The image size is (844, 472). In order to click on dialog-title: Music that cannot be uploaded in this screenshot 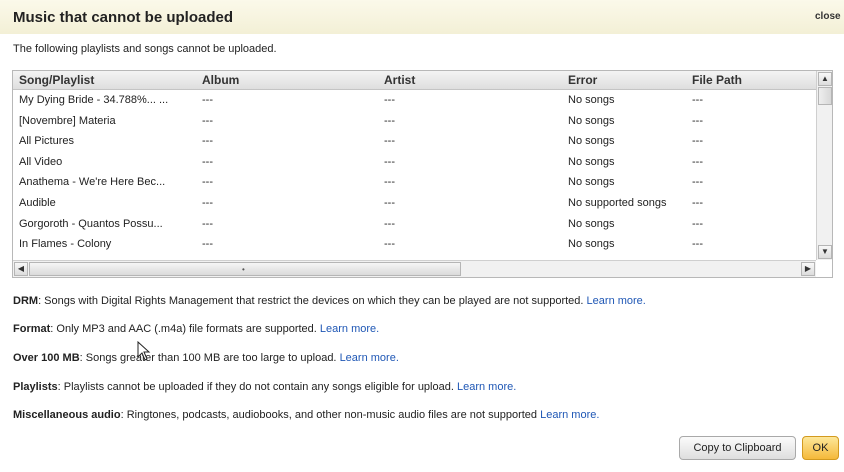, I will do `click(123, 17)`.